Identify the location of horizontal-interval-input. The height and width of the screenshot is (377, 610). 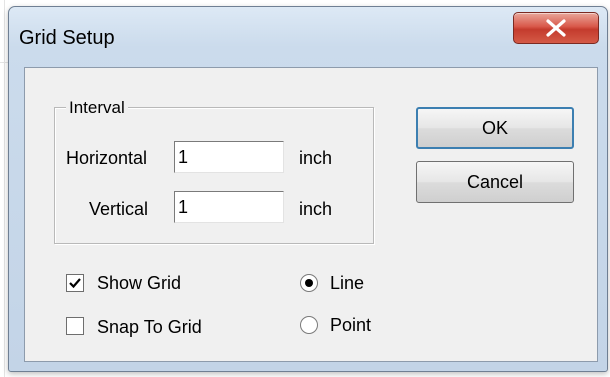
(229, 157).